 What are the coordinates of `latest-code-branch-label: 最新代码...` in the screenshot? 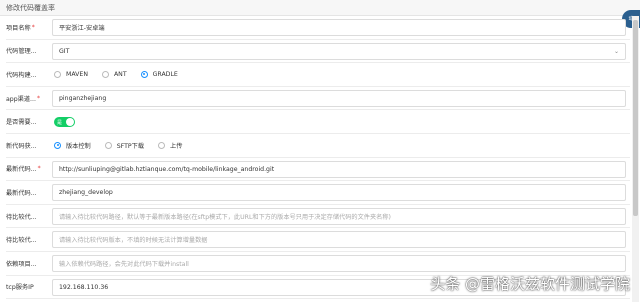 It's located at (21, 193).